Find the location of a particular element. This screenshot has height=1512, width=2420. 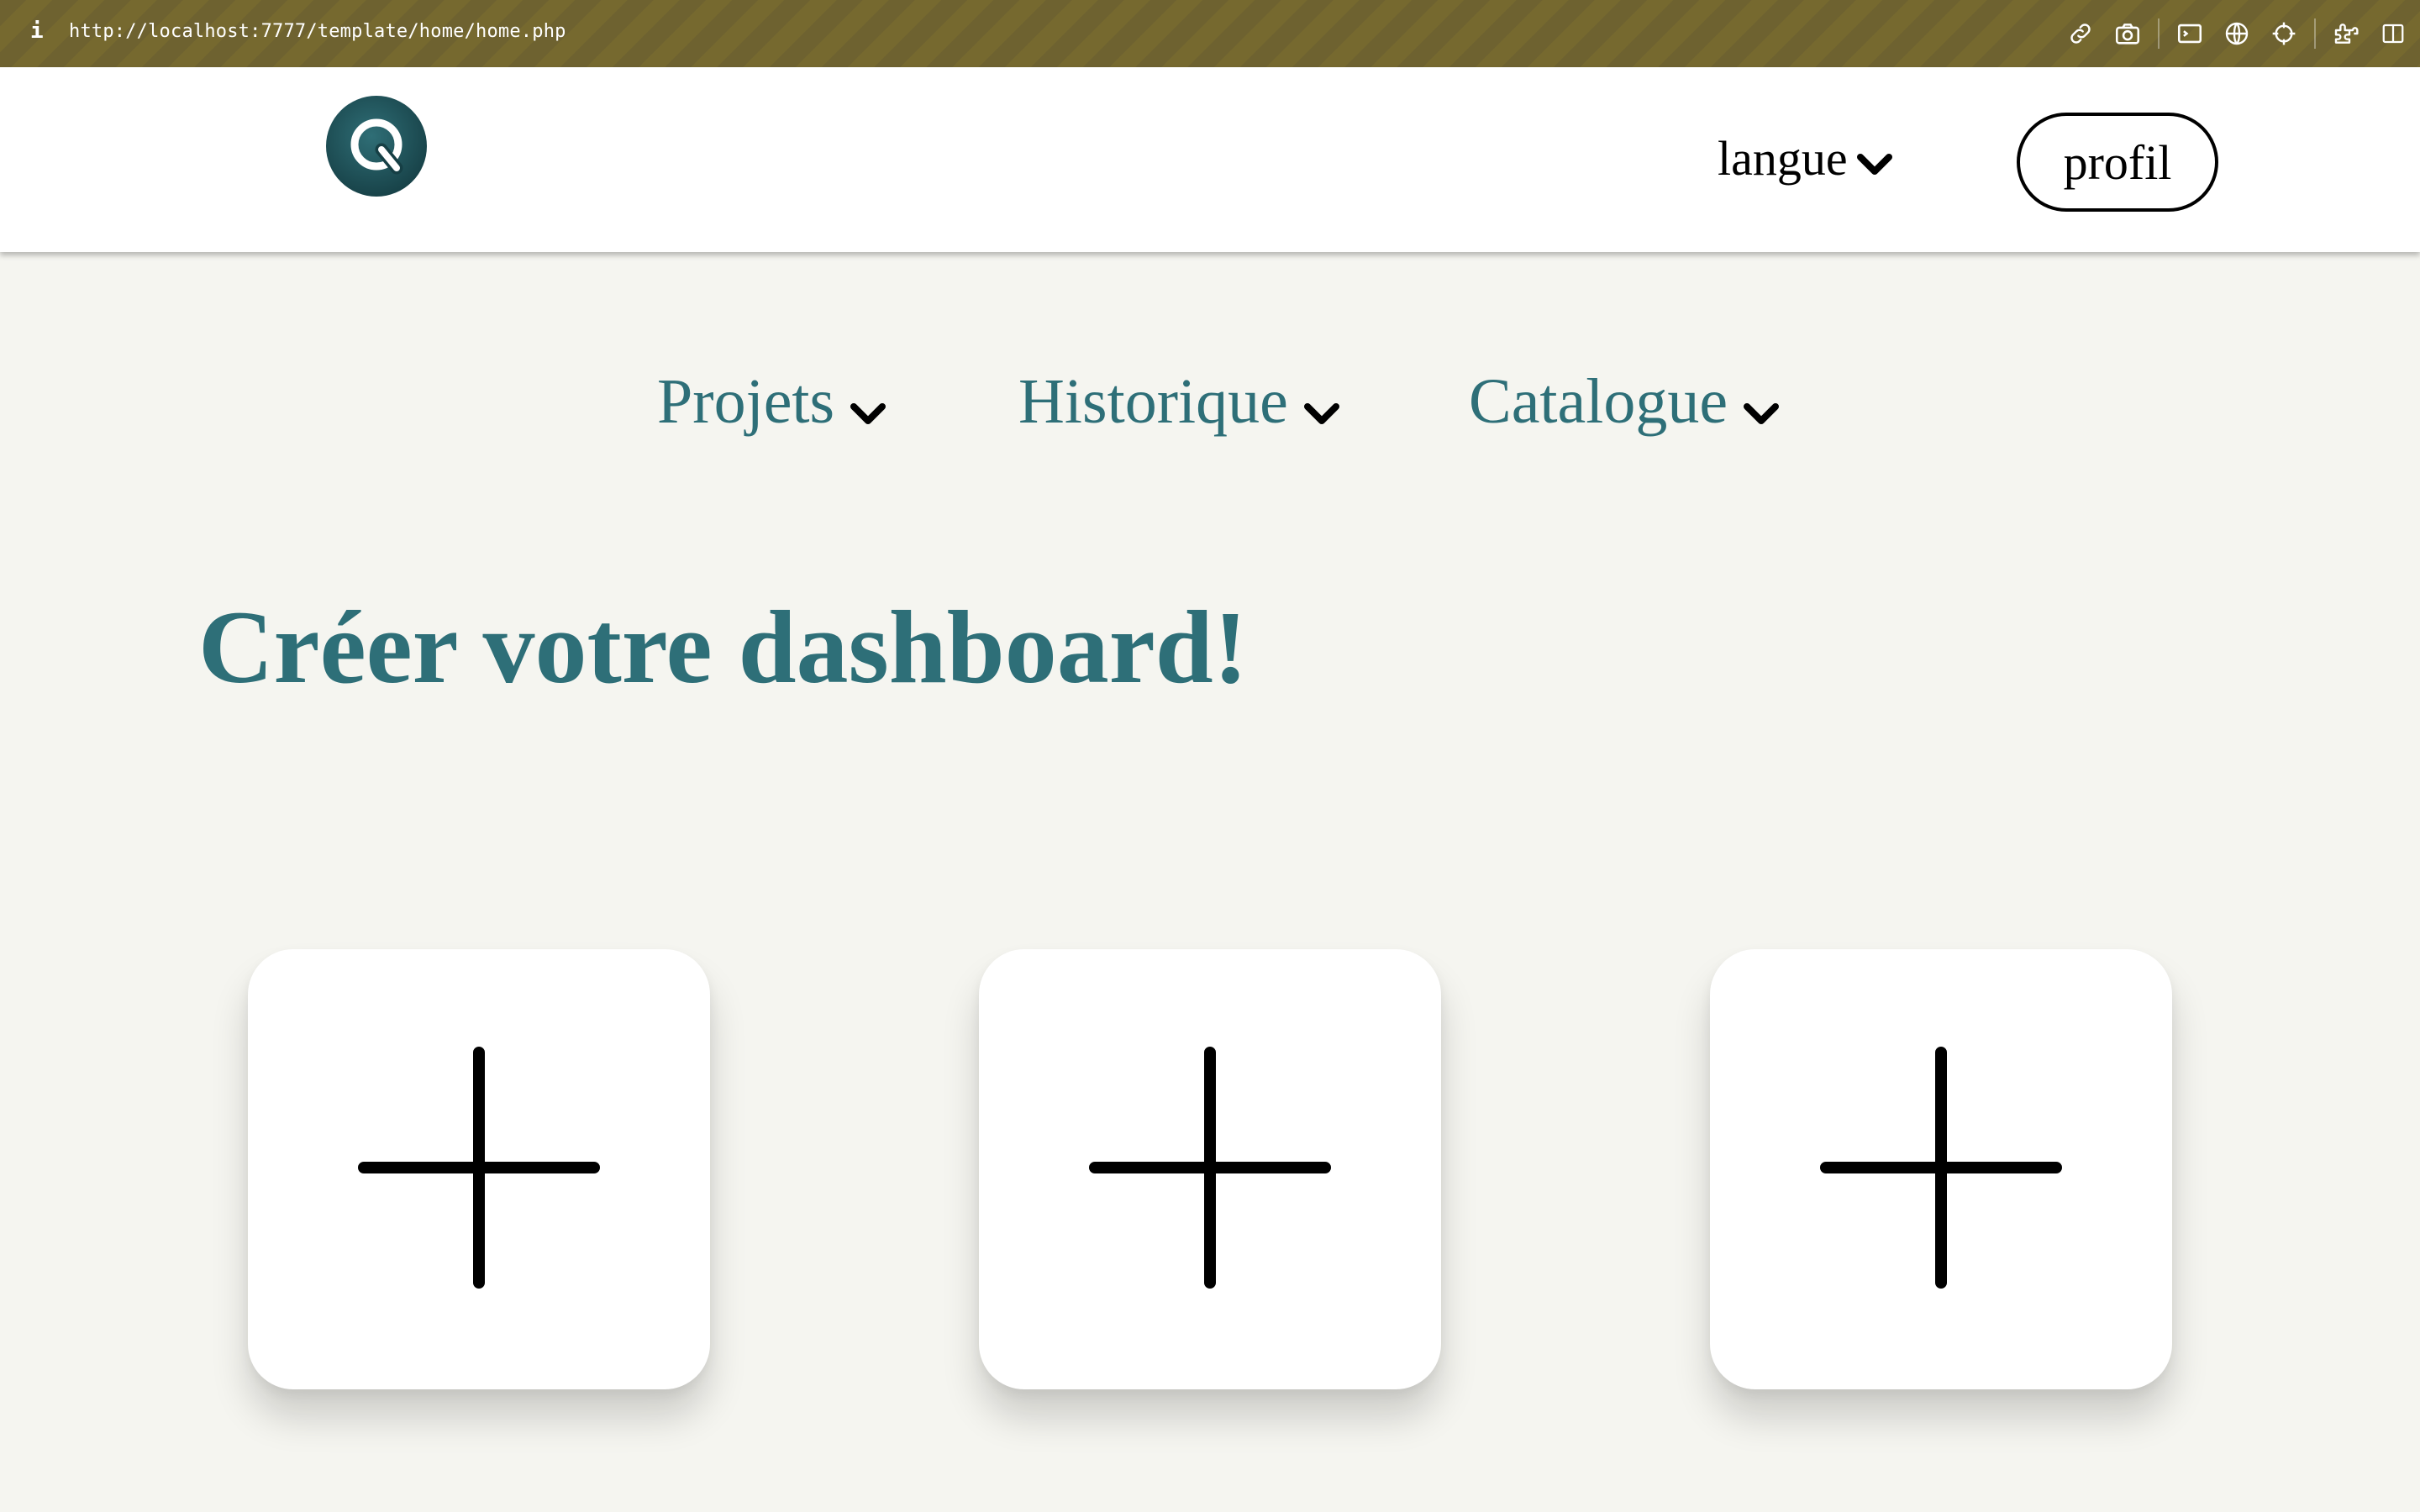

page-title: Créer votre dashboard! is located at coordinates (723, 647).